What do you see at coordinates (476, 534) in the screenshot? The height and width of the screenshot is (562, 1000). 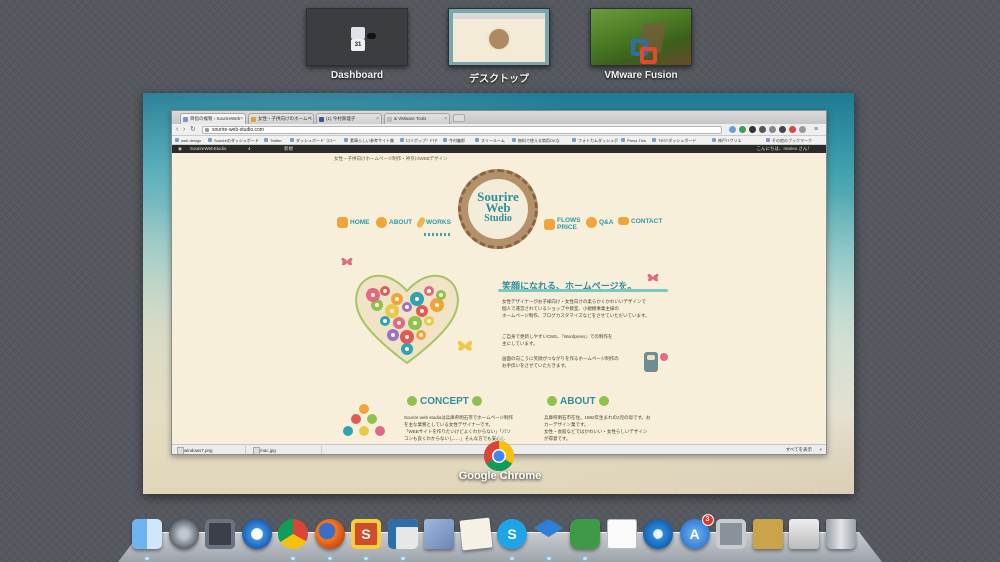 I see `textedit-icon` at bounding box center [476, 534].